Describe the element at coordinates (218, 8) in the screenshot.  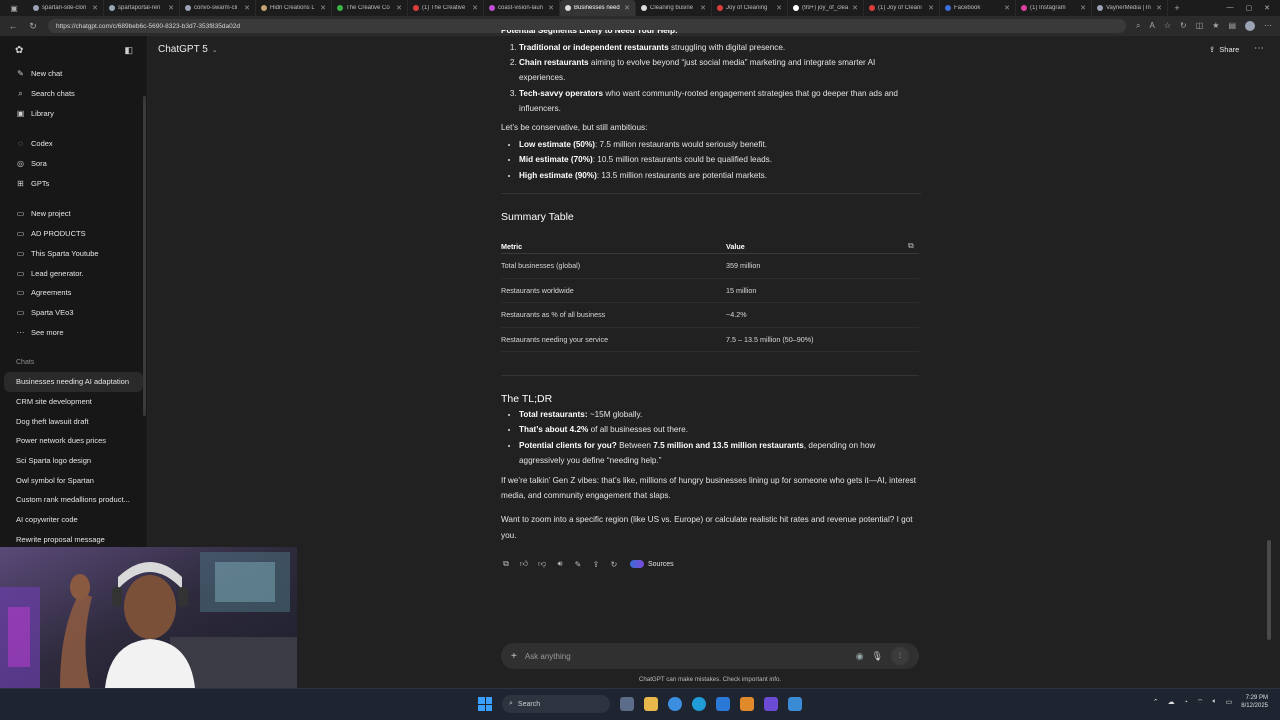
I see `browser-tab: convo-swarm-cli ✕` at that location.